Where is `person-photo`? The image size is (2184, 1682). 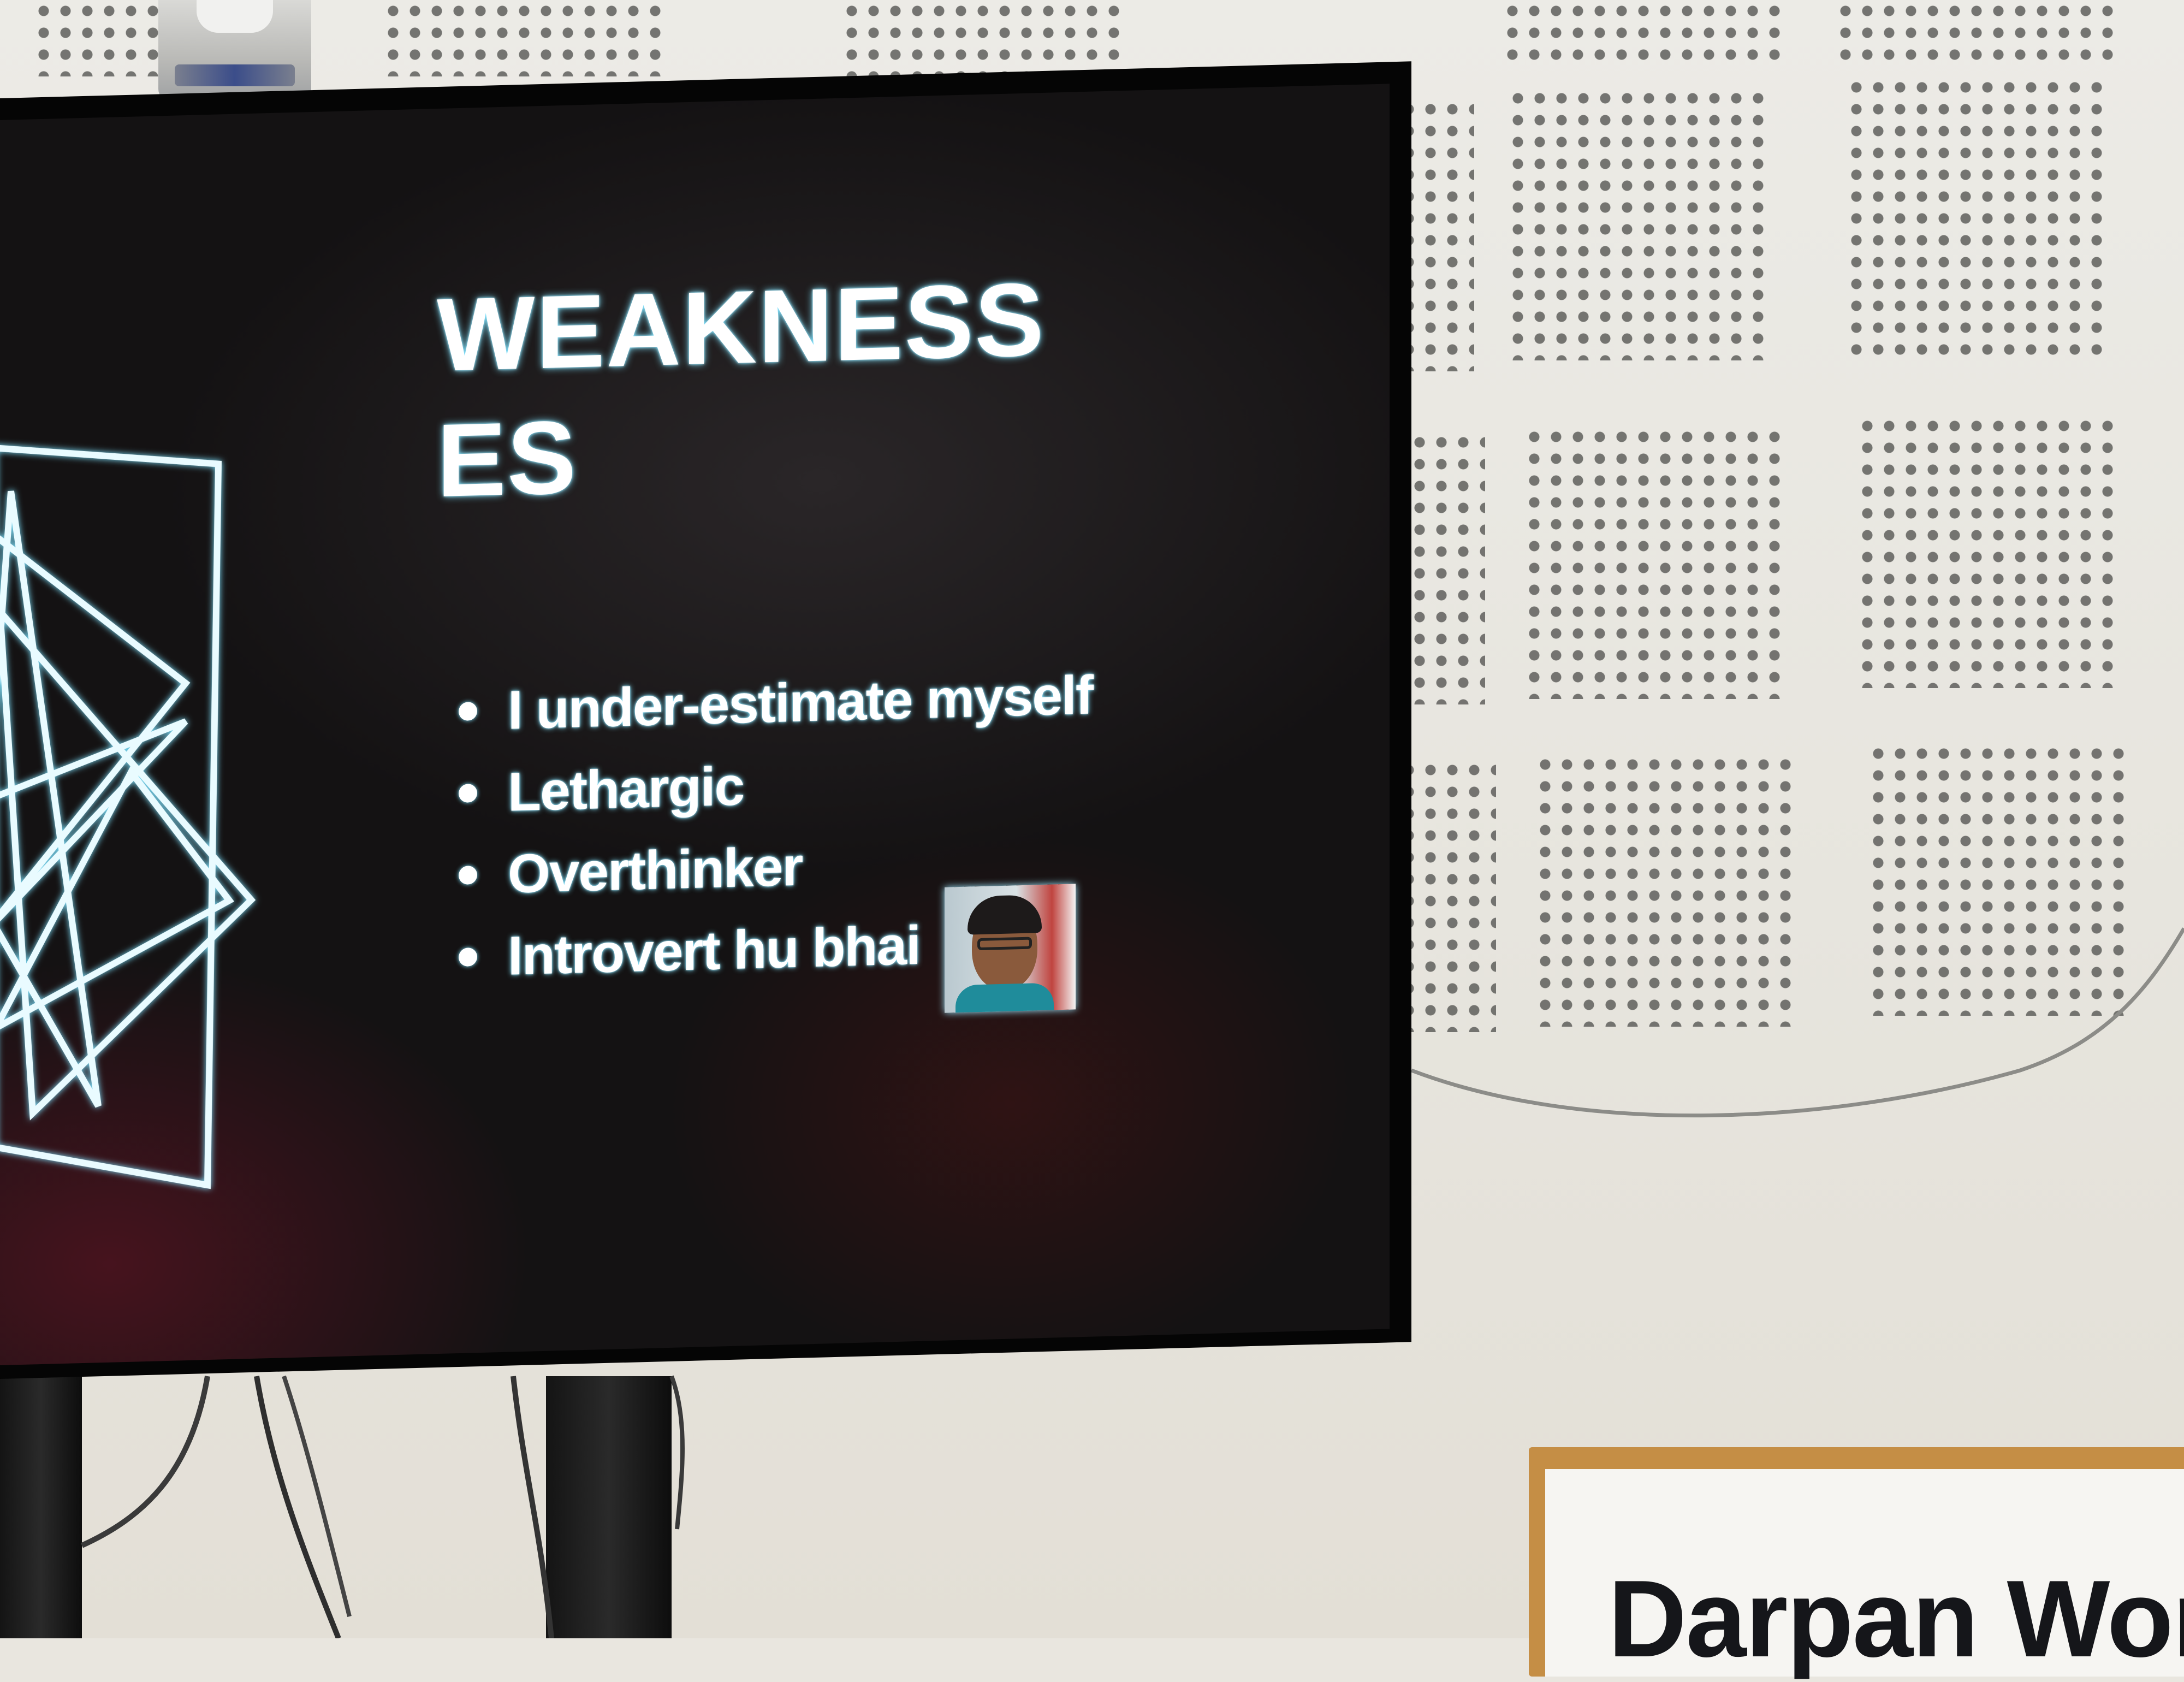
person-photo is located at coordinates (1011, 948).